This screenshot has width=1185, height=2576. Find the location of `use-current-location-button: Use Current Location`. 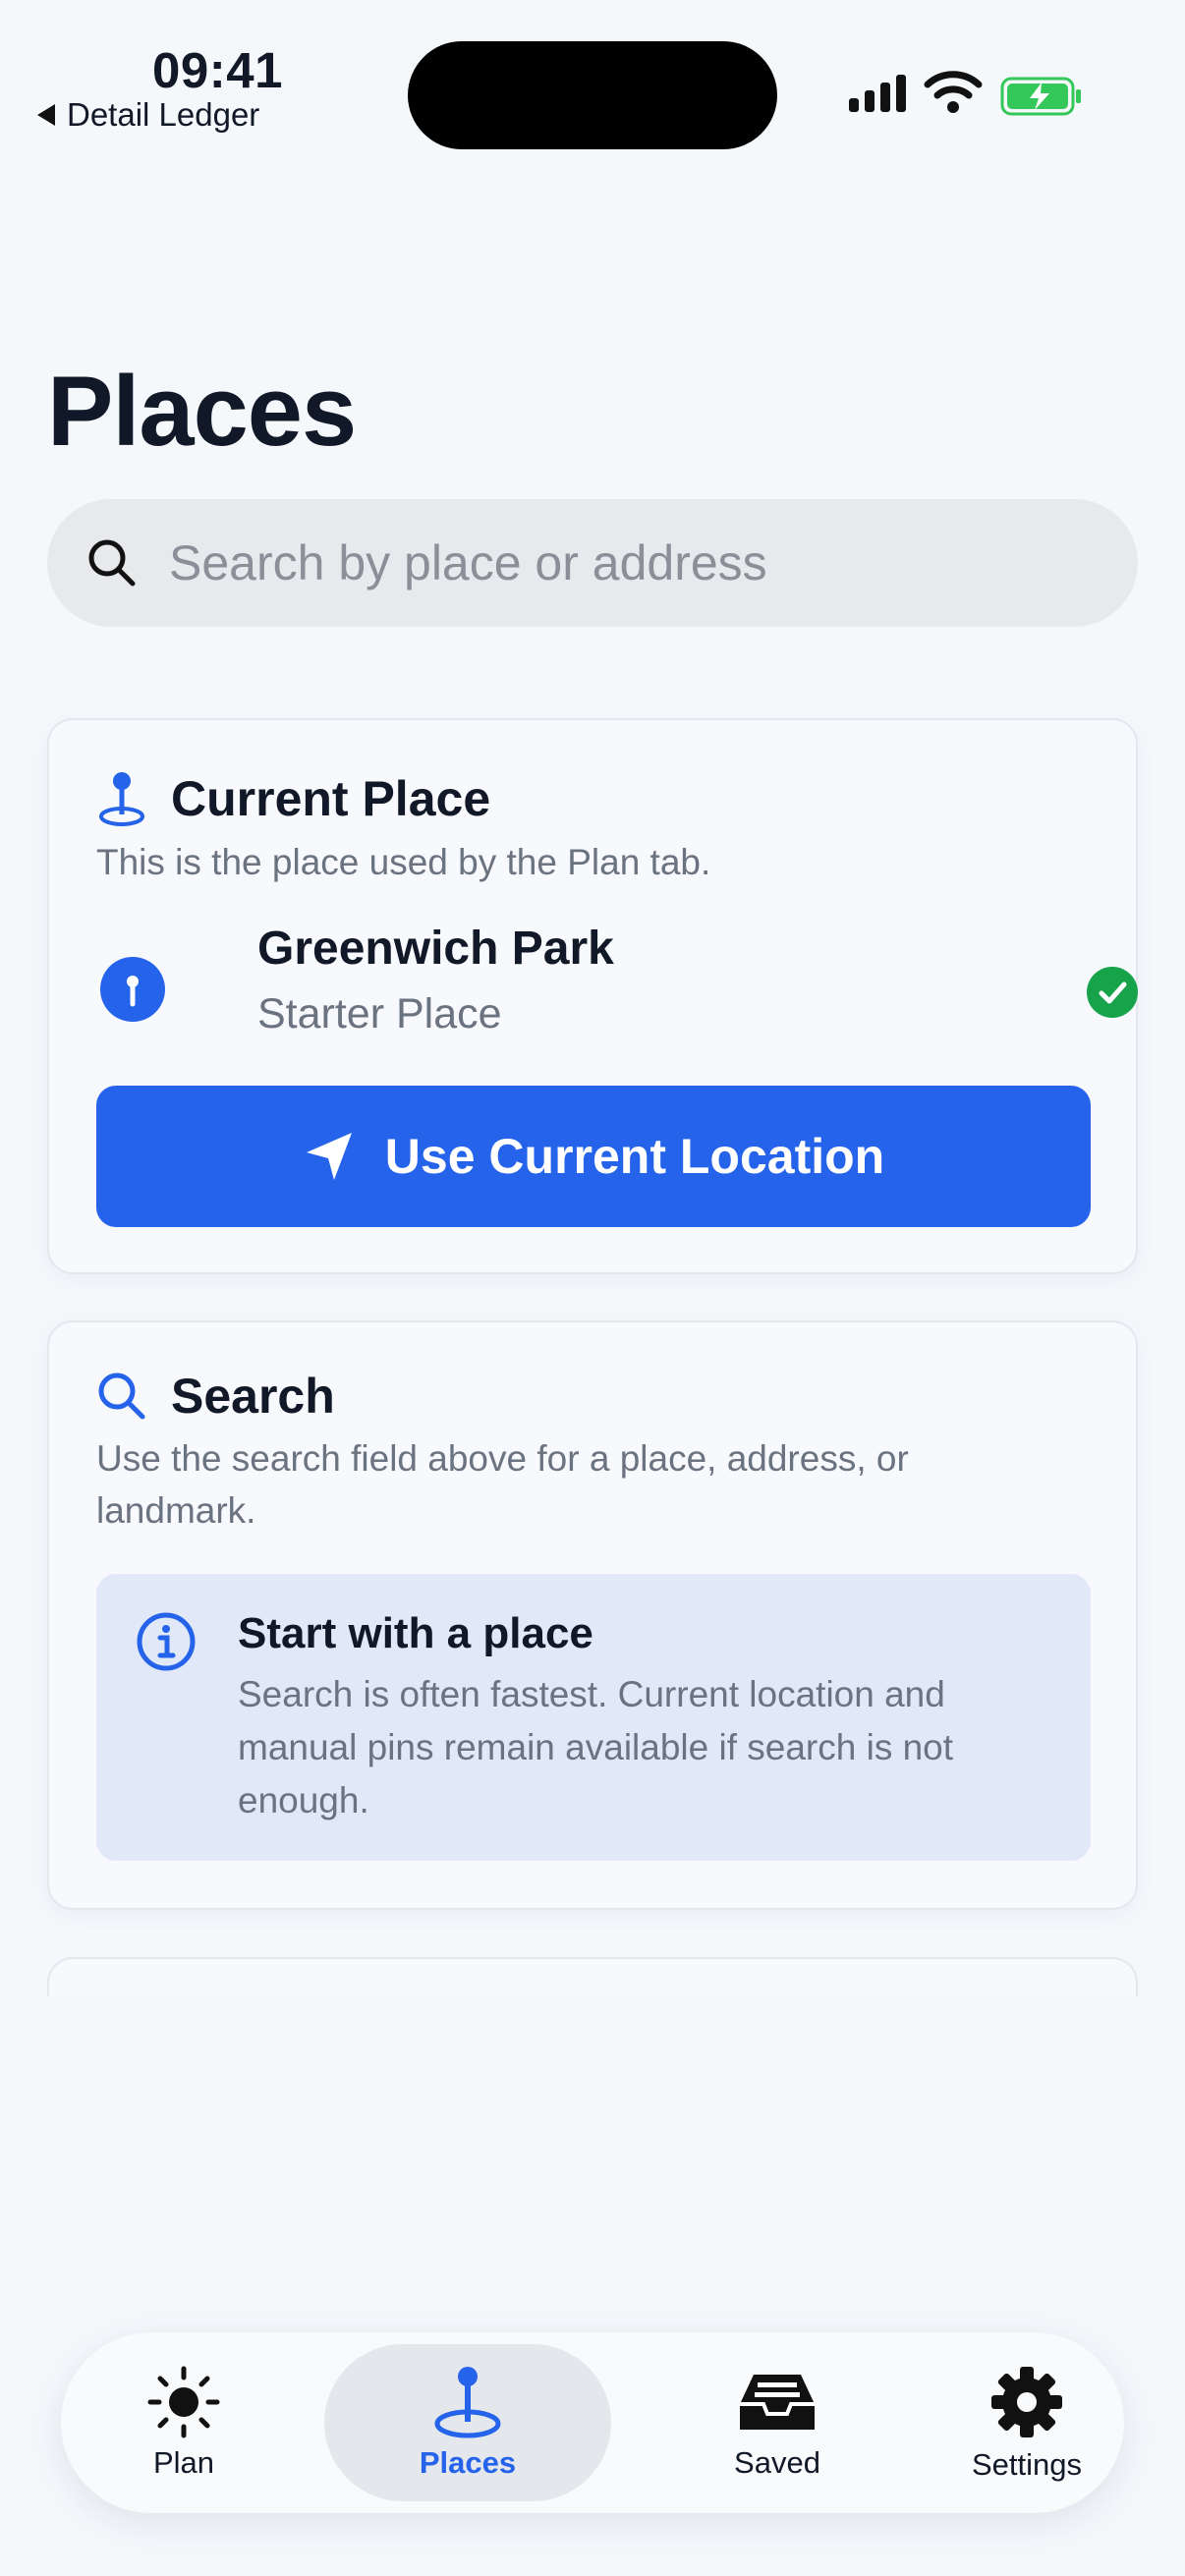

use-current-location-button: Use Current Location is located at coordinates (594, 1156).